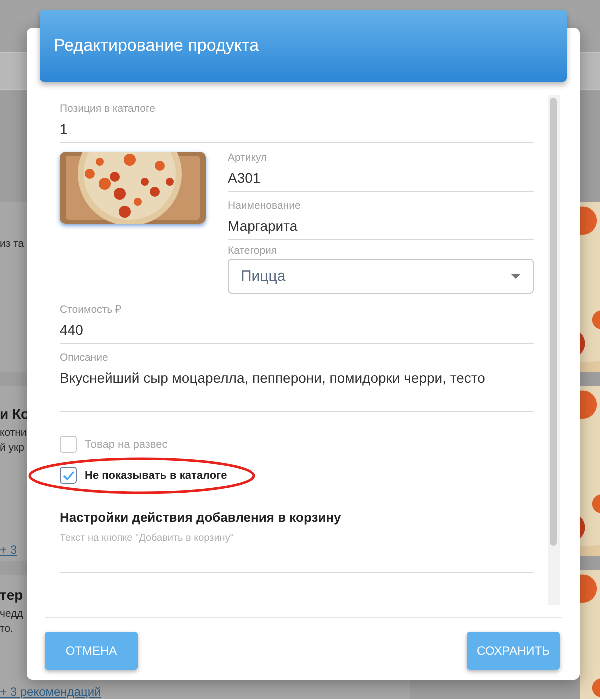 Image resolution: width=600 pixels, height=699 pixels. What do you see at coordinates (381, 276) in the screenshot?
I see `category-dropdown: Пицца` at bounding box center [381, 276].